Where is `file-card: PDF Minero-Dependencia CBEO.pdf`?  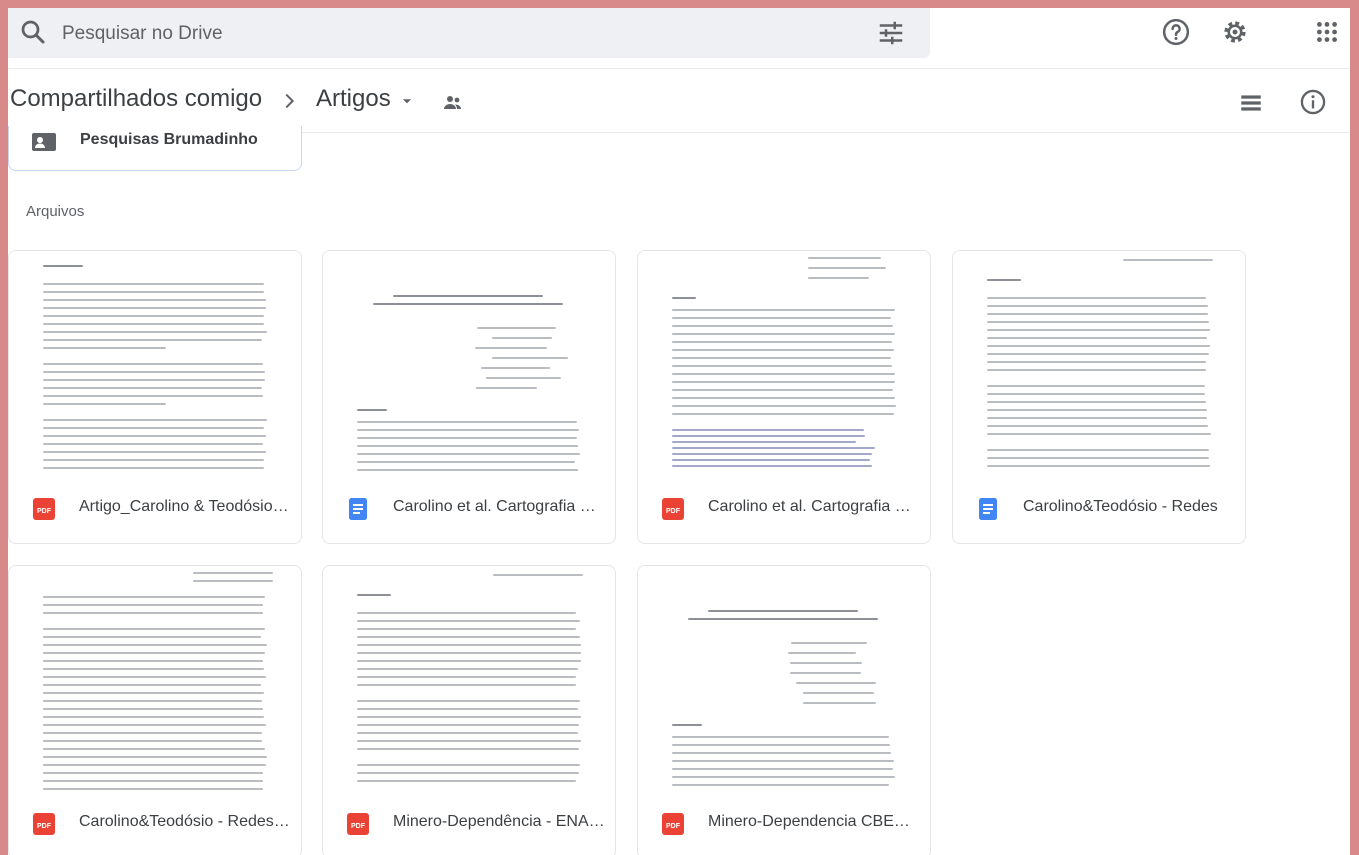 file-card: PDF Minero-Dependencia CBEO.pdf is located at coordinates (784, 710).